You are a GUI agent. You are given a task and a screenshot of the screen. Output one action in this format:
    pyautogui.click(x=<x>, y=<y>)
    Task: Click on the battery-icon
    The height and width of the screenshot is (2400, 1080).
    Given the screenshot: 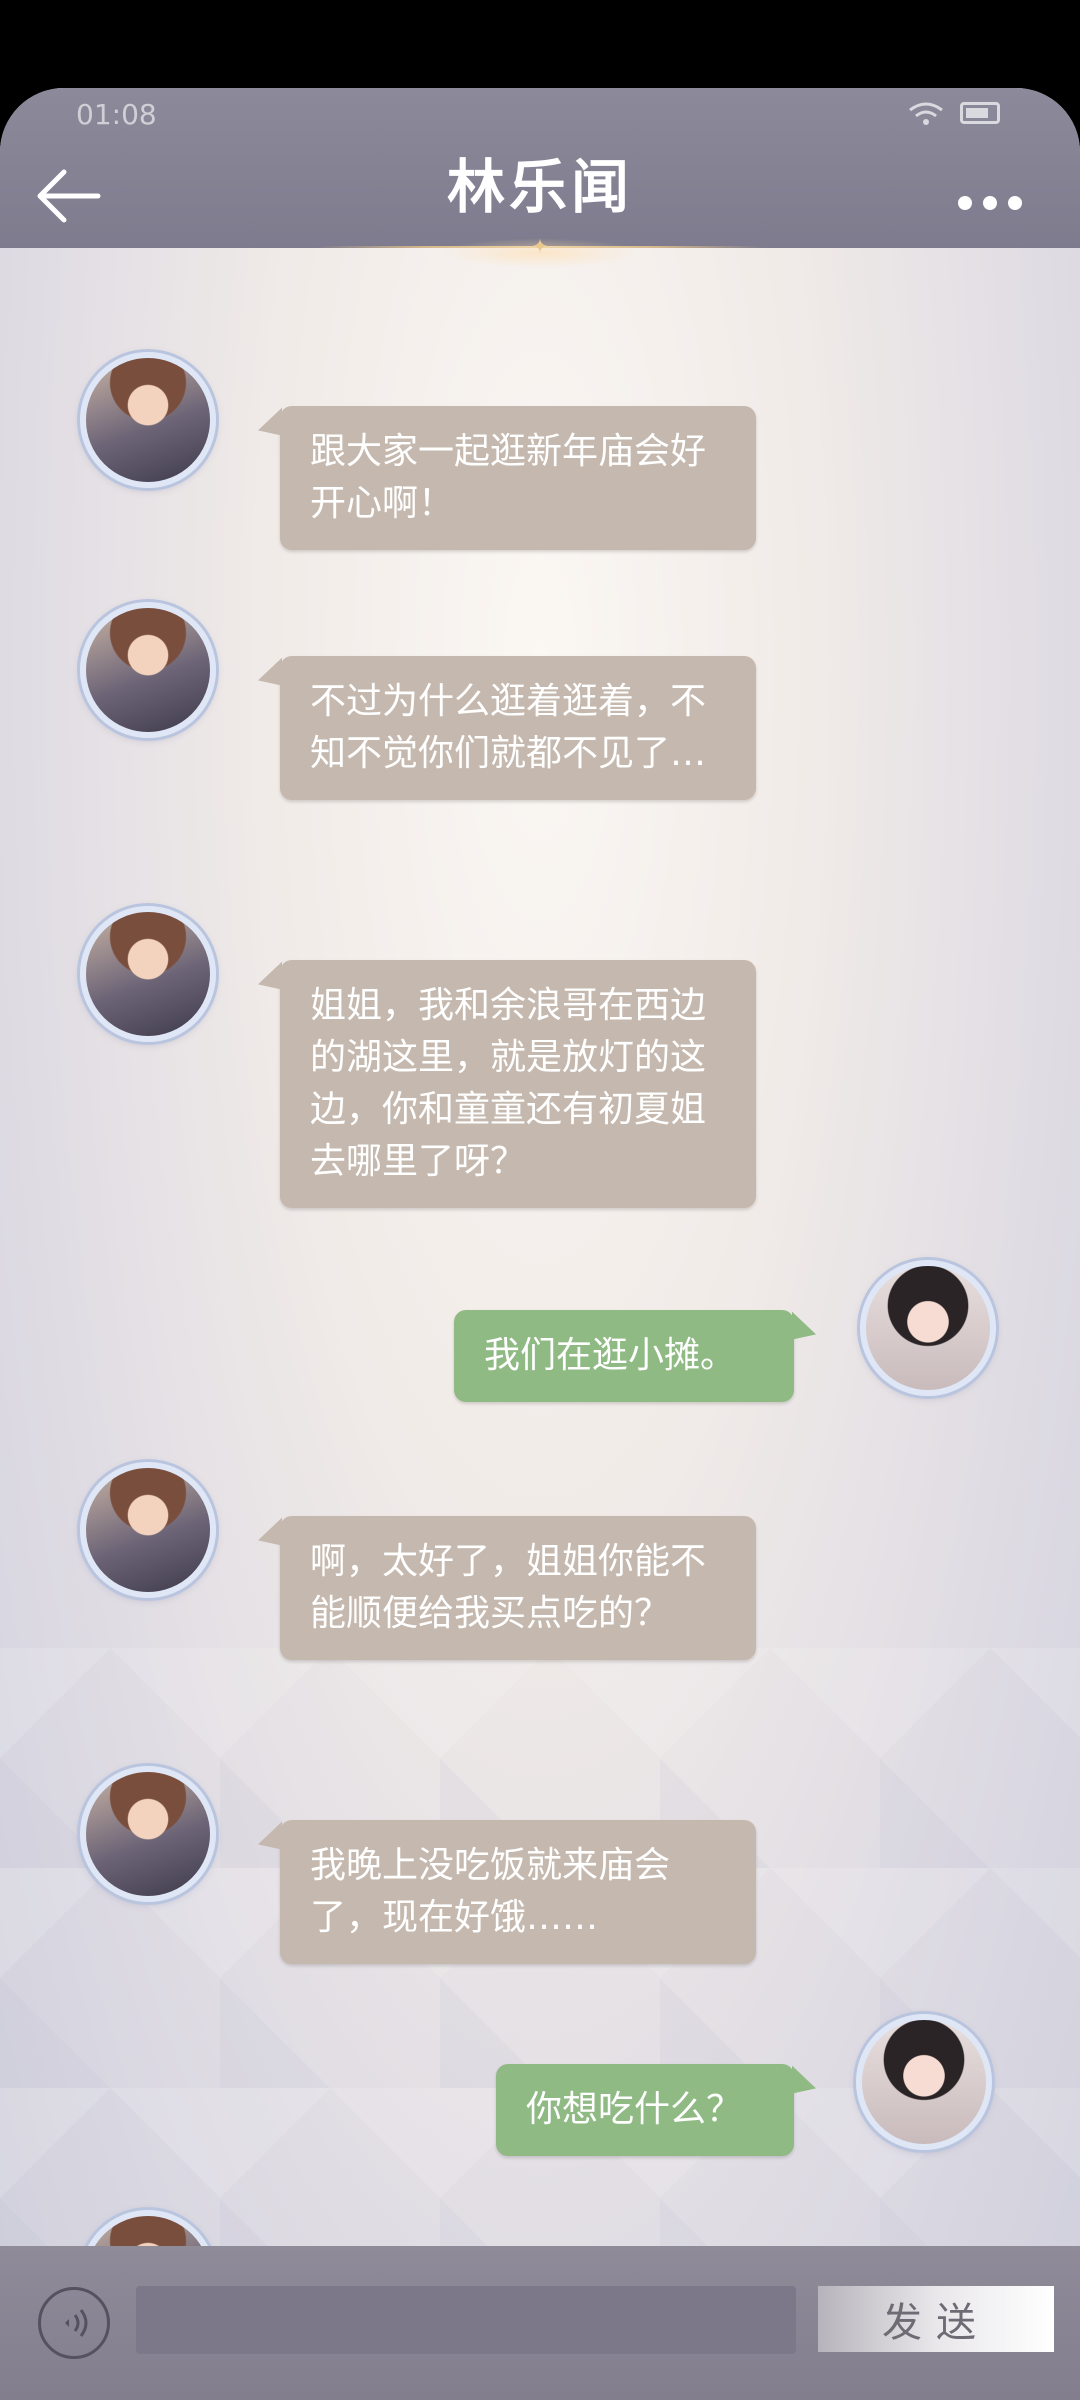 What is the action you would take?
    pyautogui.click(x=980, y=113)
    